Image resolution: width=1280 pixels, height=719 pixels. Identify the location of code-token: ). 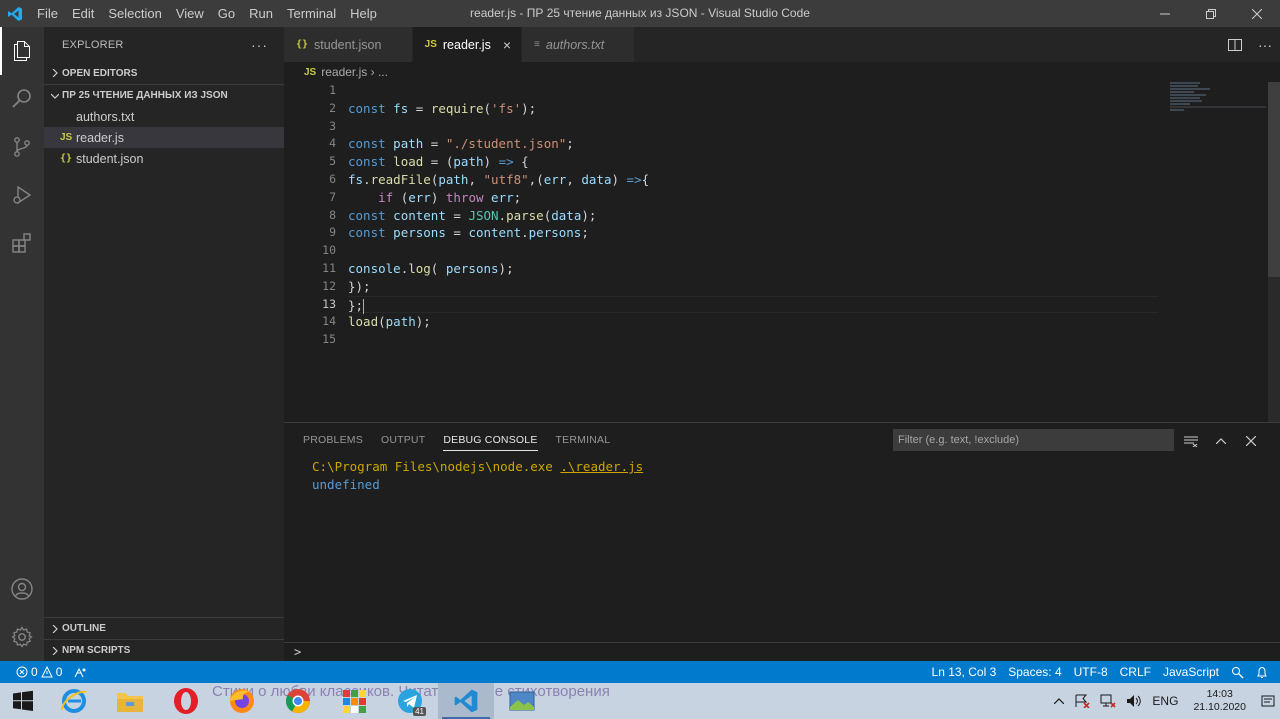
(438, 197).